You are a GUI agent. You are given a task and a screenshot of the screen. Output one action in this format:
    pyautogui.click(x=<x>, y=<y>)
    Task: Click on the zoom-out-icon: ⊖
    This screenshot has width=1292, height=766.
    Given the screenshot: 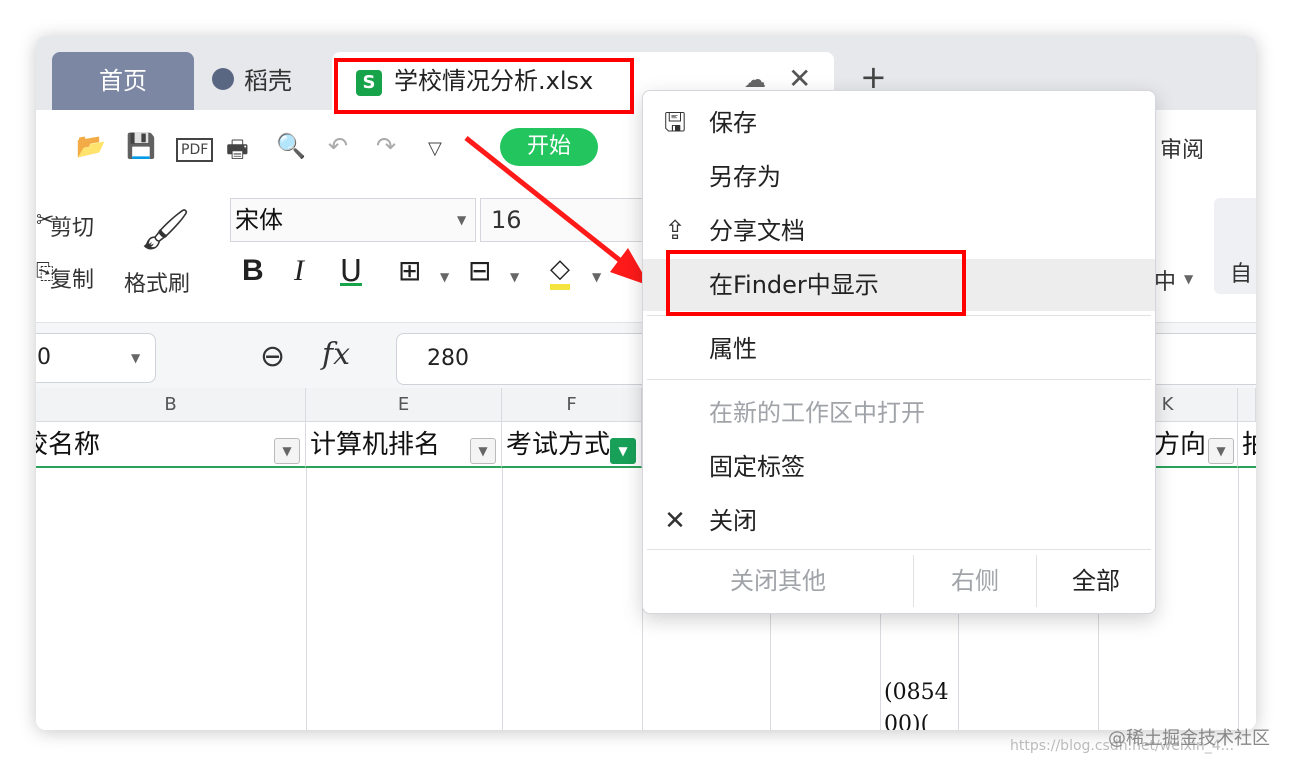 What is the action you would take?
    pyautogui.click(x=272, y=356)
    